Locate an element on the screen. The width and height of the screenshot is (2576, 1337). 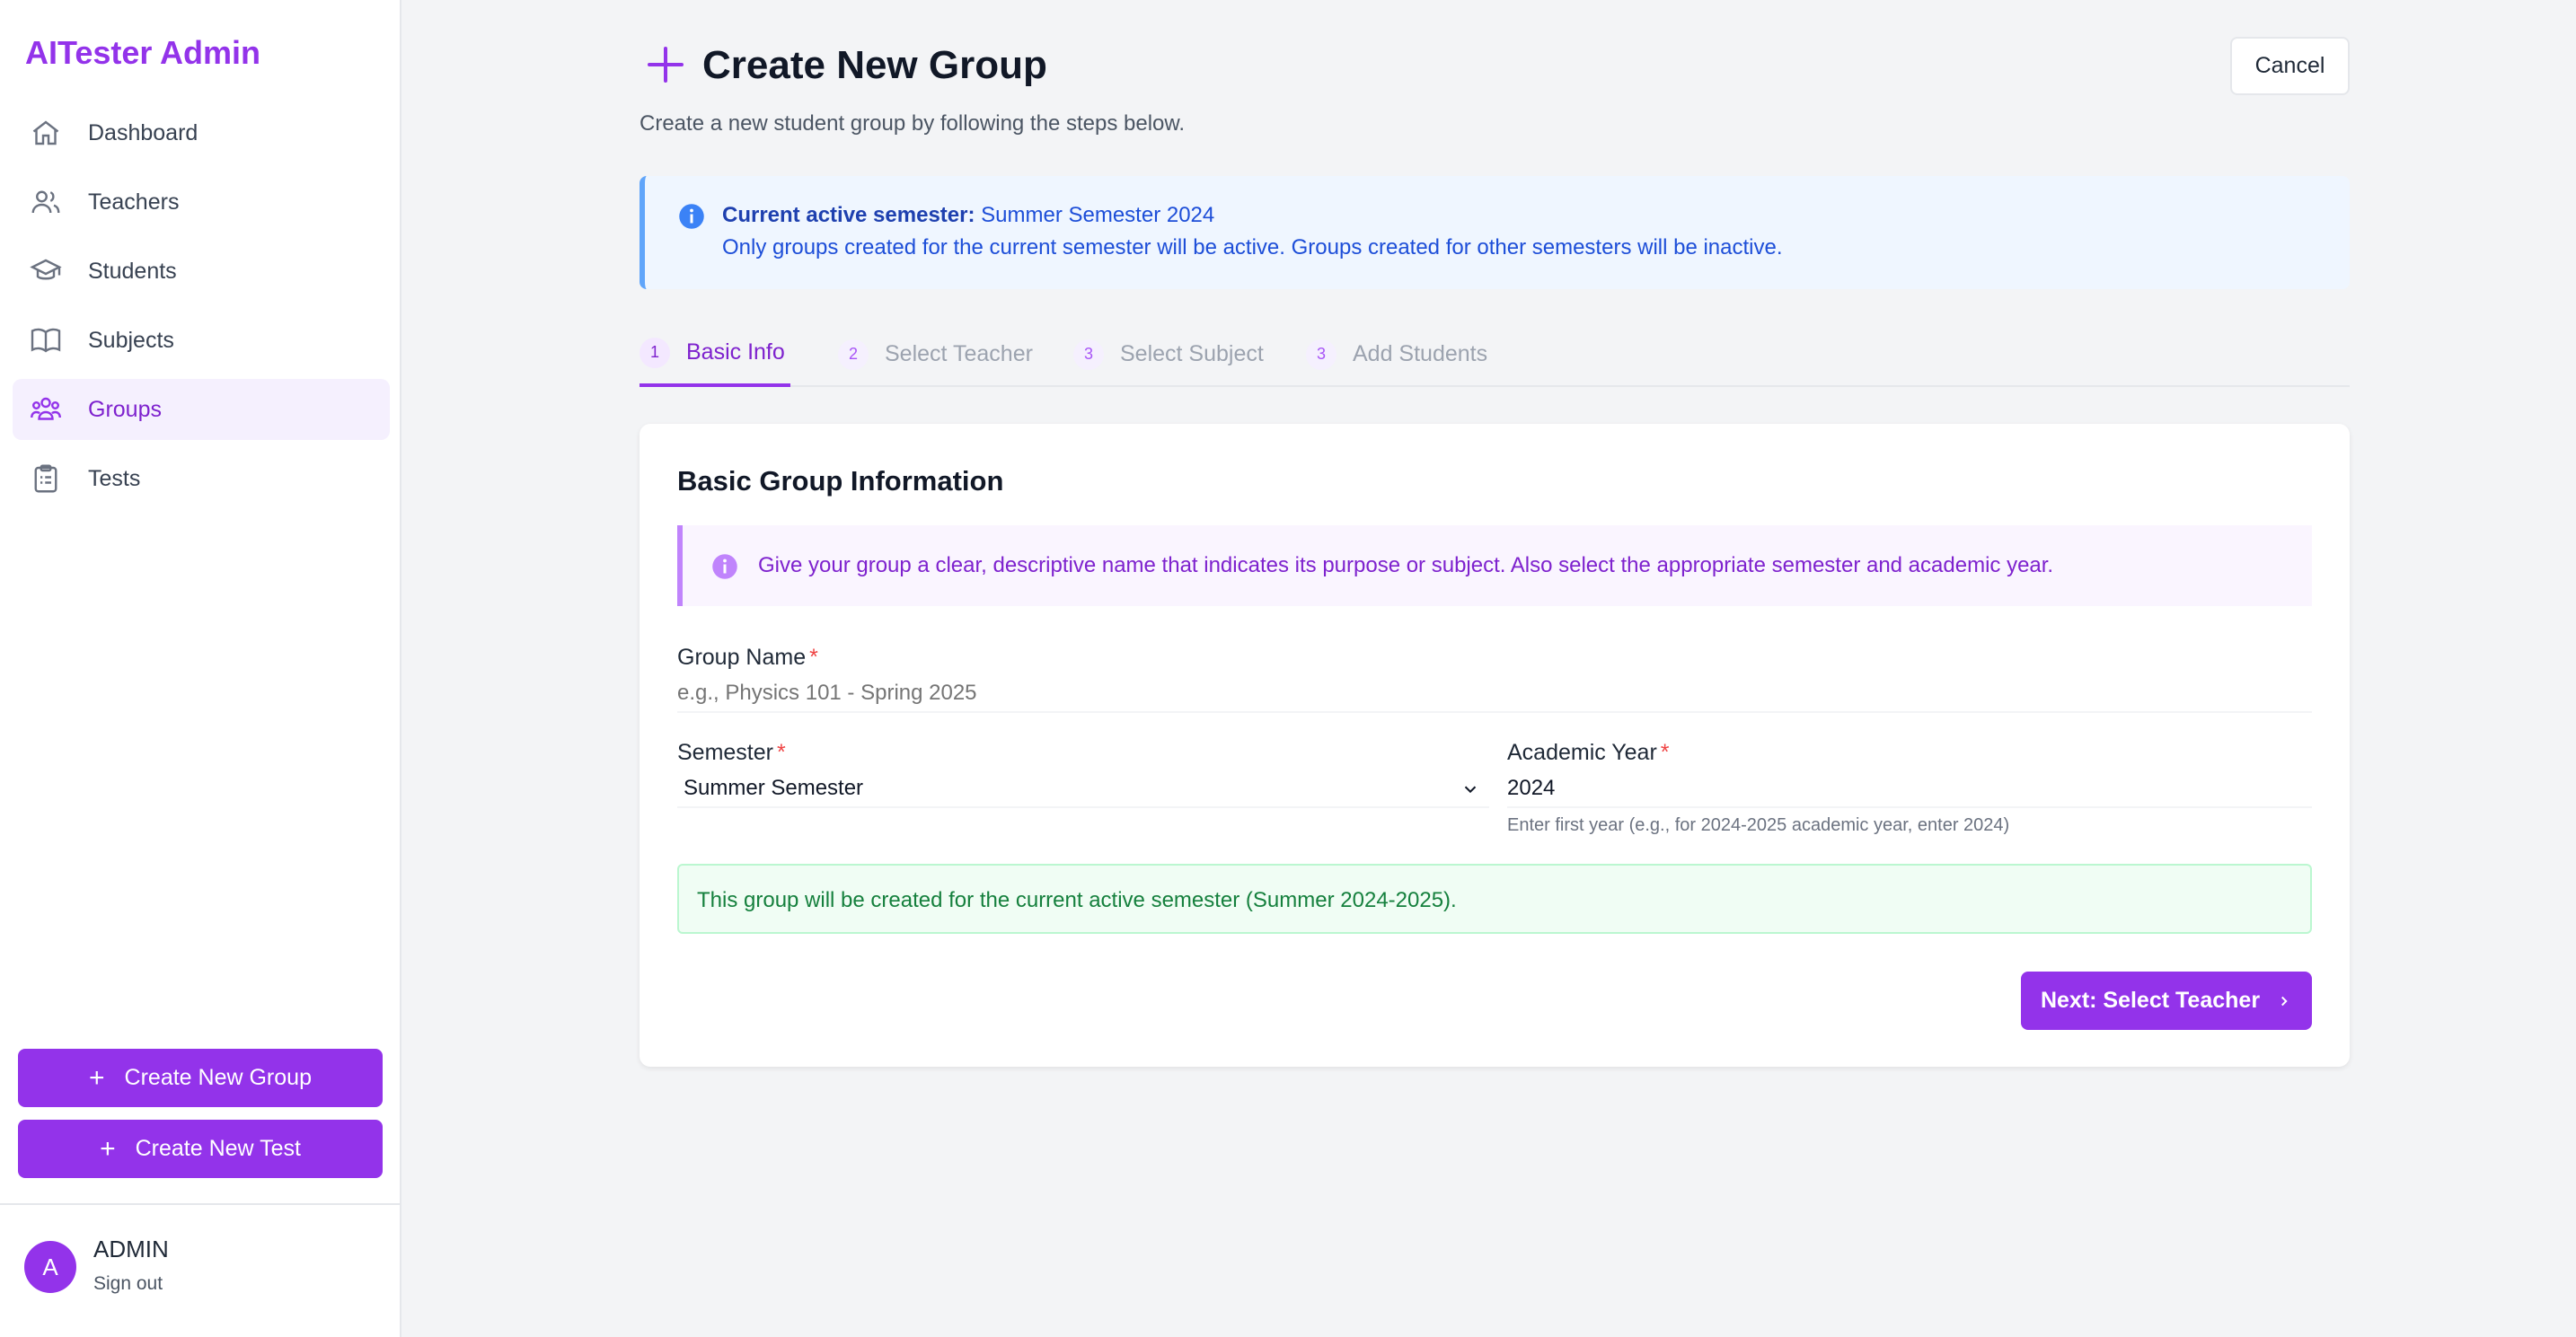
sidebar-item-students: Students is located at coordinates (201, 271).